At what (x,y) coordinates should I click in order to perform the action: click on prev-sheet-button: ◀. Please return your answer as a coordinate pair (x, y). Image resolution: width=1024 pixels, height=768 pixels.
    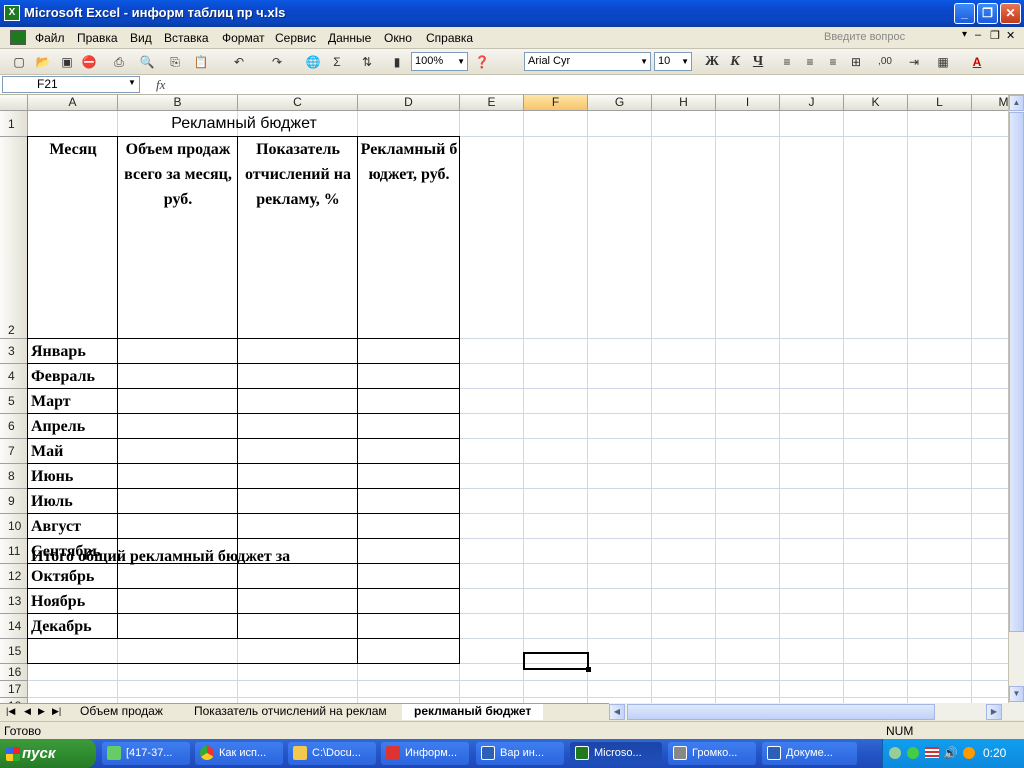
    Looking at the image, I should click on (27, 711).